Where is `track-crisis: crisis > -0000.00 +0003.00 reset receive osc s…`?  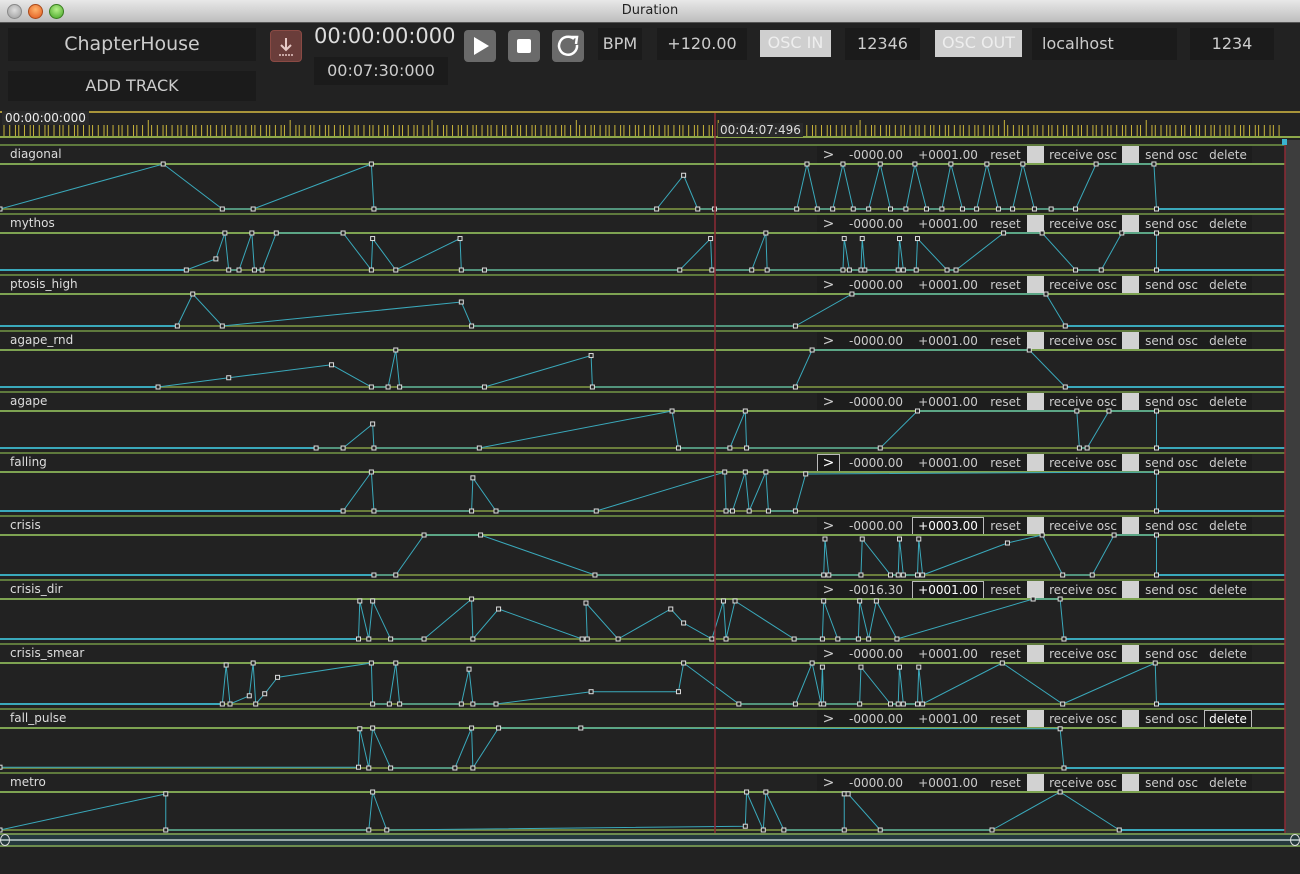
track-crisis: crisis > -0000.00 +0003.00 reset receive osc s… is located at coordinates (650, 547).